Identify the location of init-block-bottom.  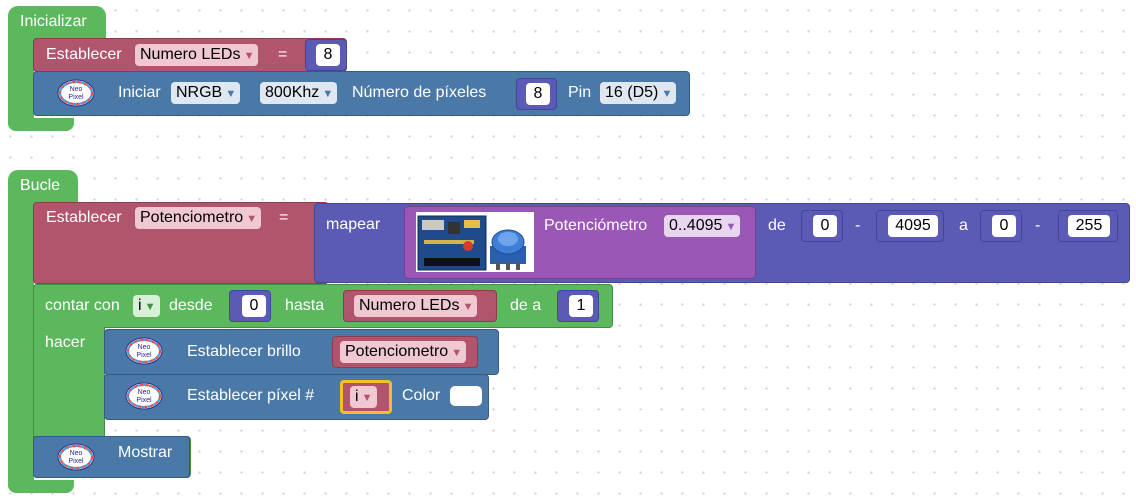
(41, 124).